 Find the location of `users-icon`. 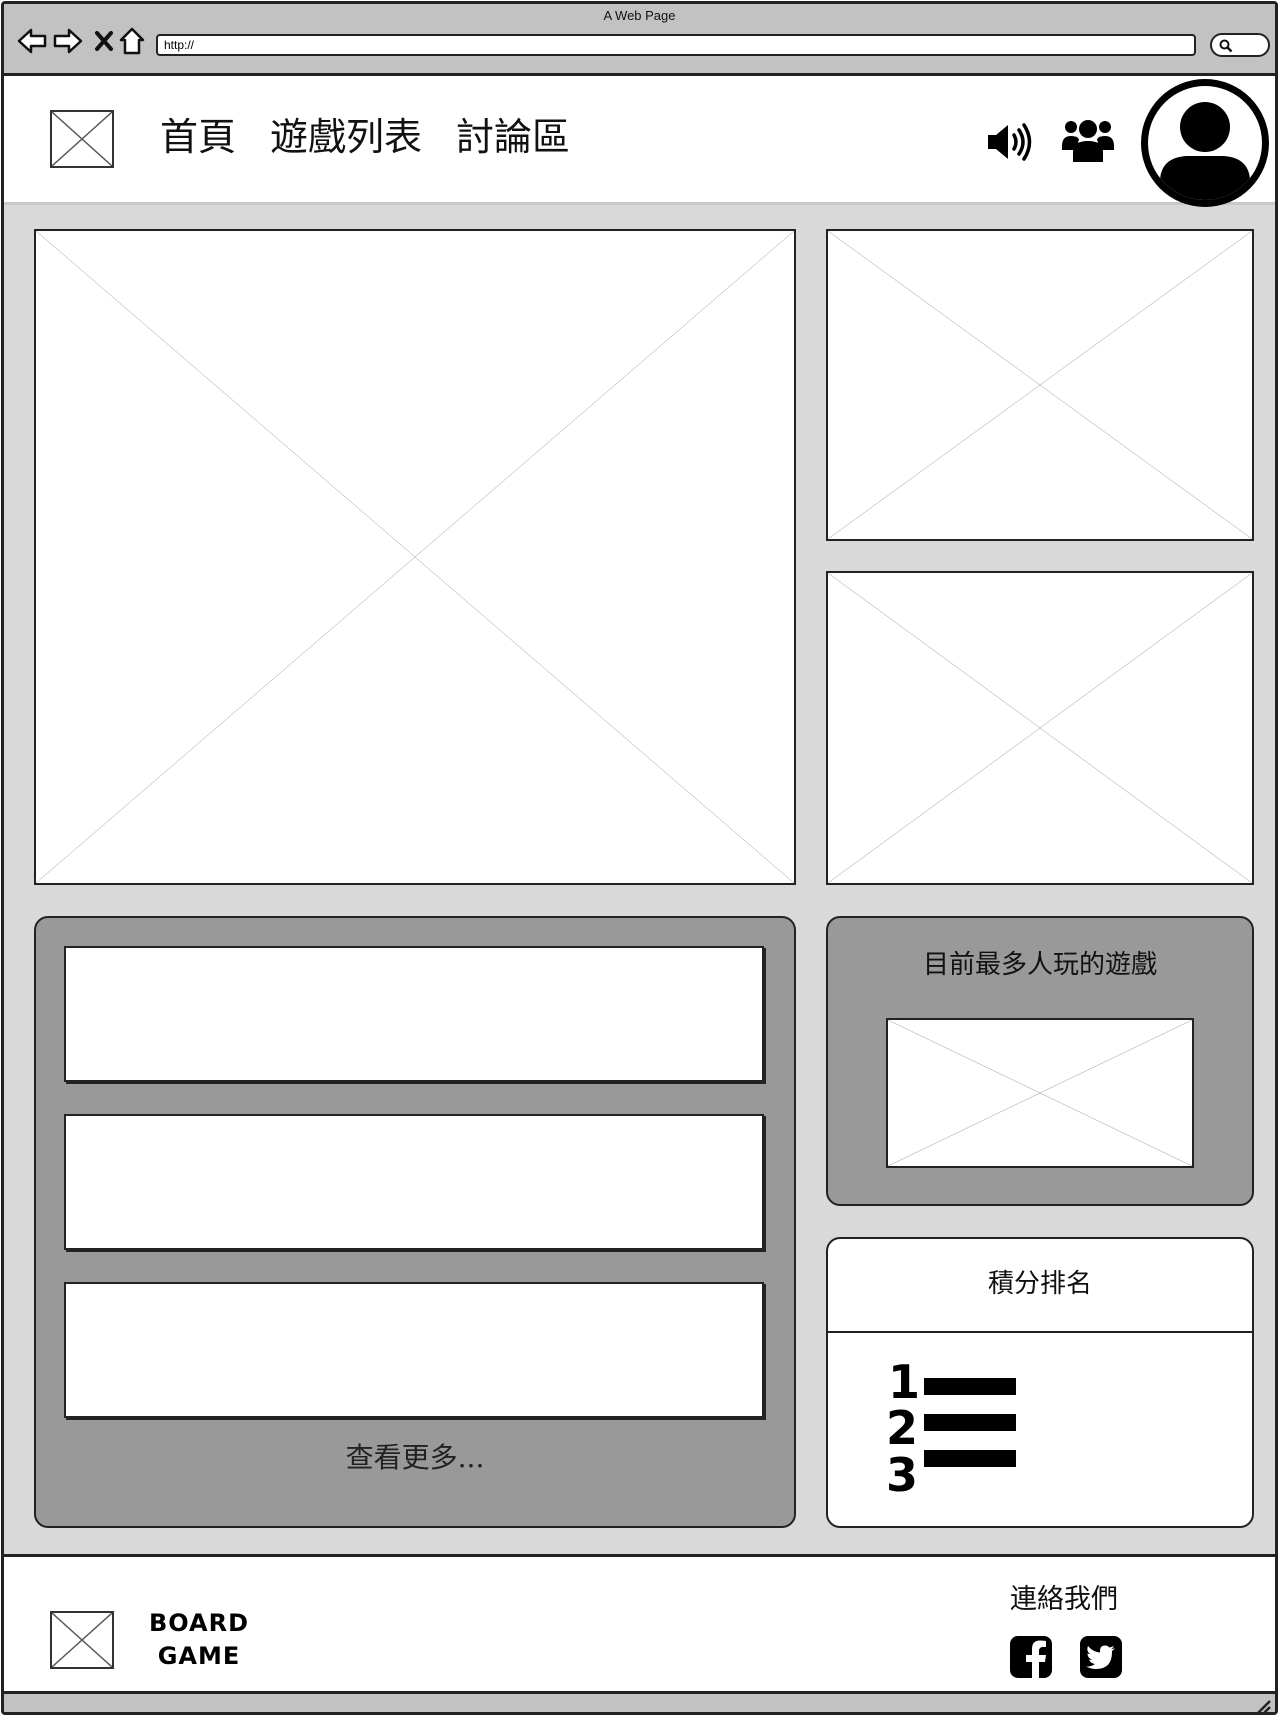

users-icon is located at coordinates (1088, 140).